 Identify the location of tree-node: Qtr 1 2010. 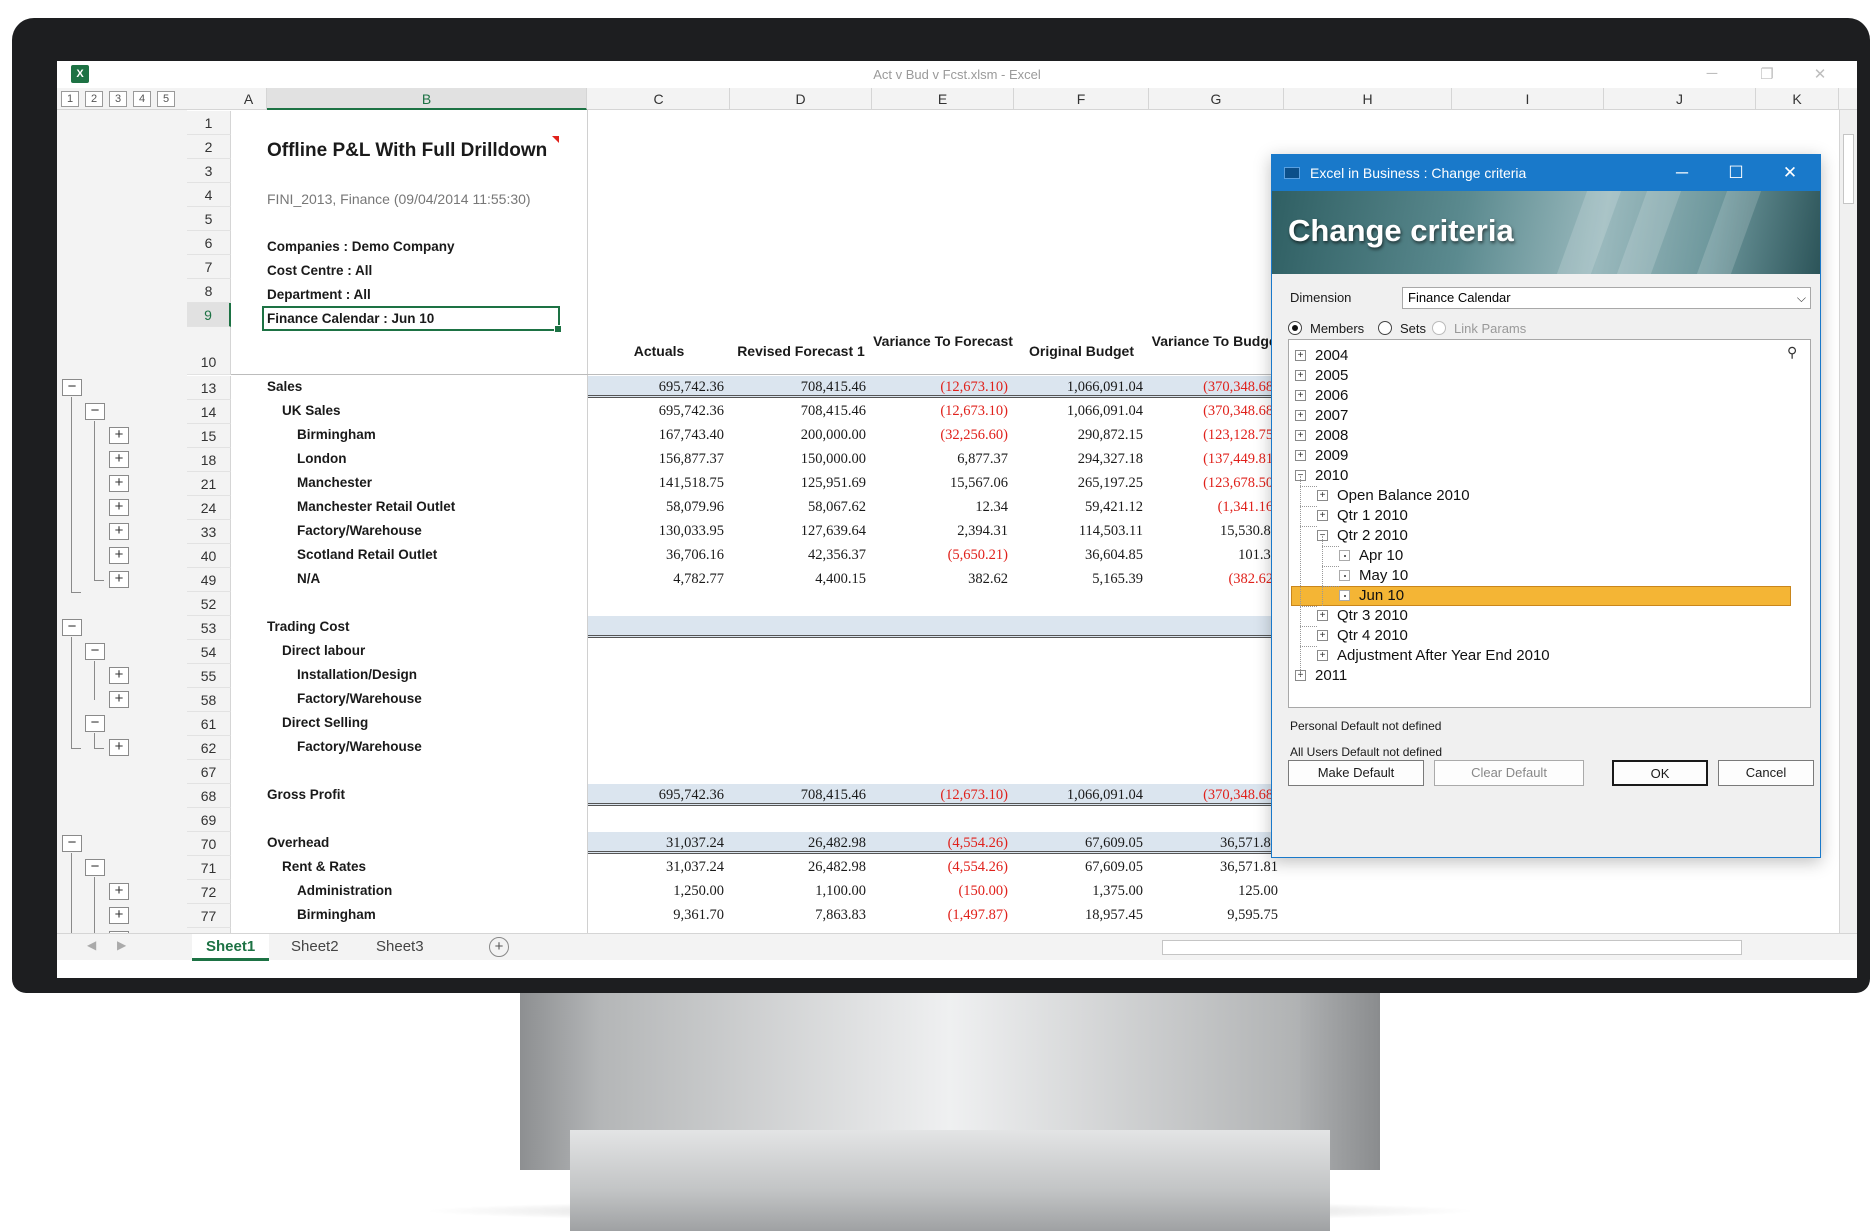
(1372, 516).